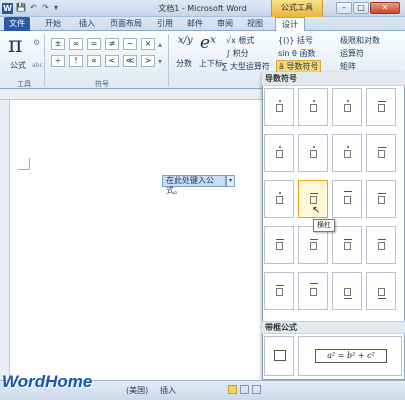 The height and width of the screenshot is (400, 405). I want to click on equation-options-icon: ⚙, so click(36, 42).